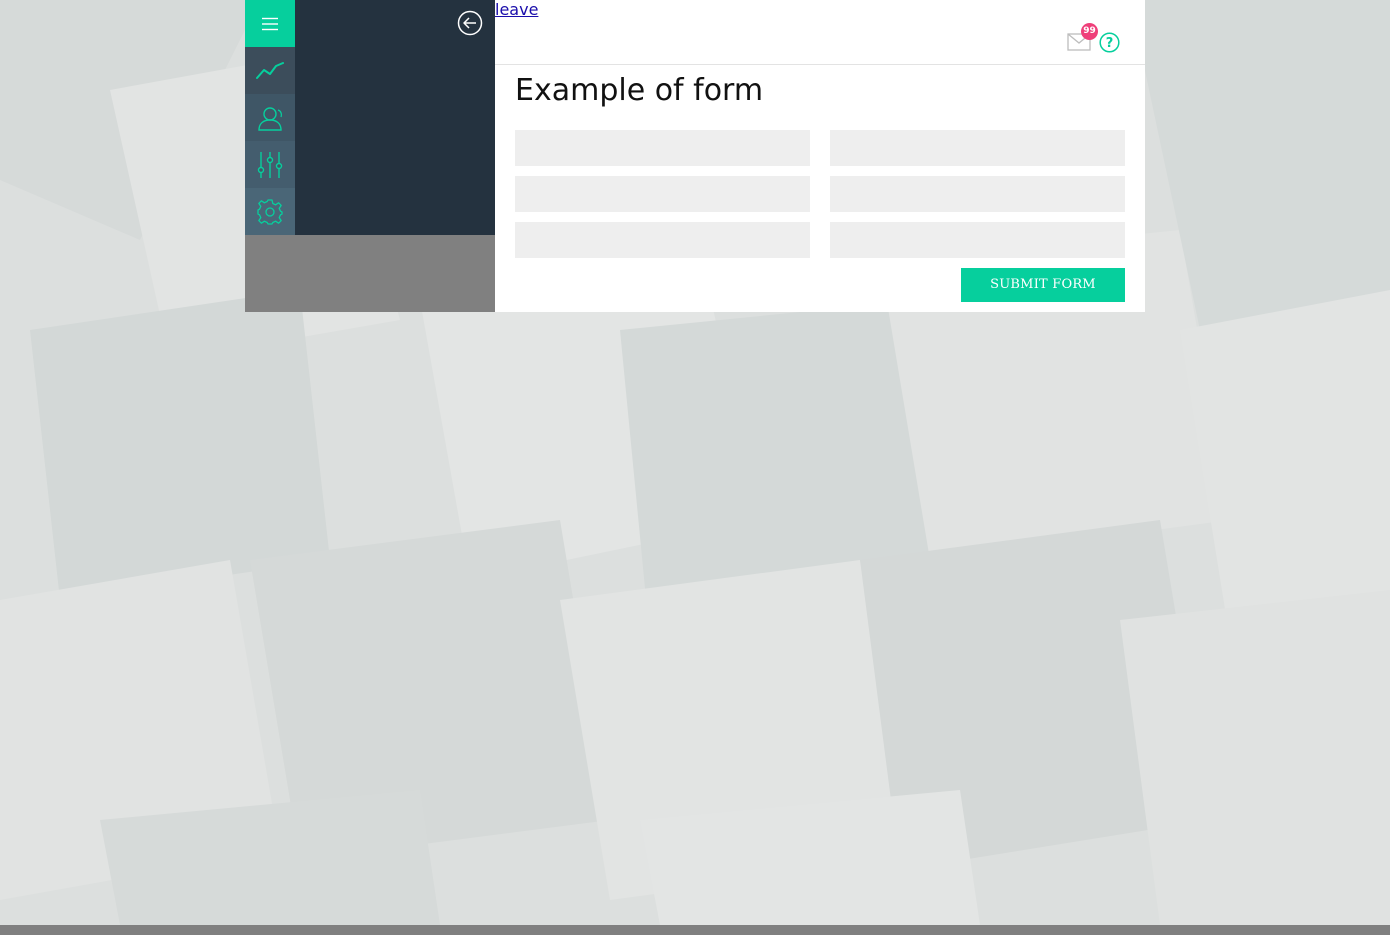 The height and width of the screenshot is (935, 1390). I want to click on icon-rail, so click(270, 117).